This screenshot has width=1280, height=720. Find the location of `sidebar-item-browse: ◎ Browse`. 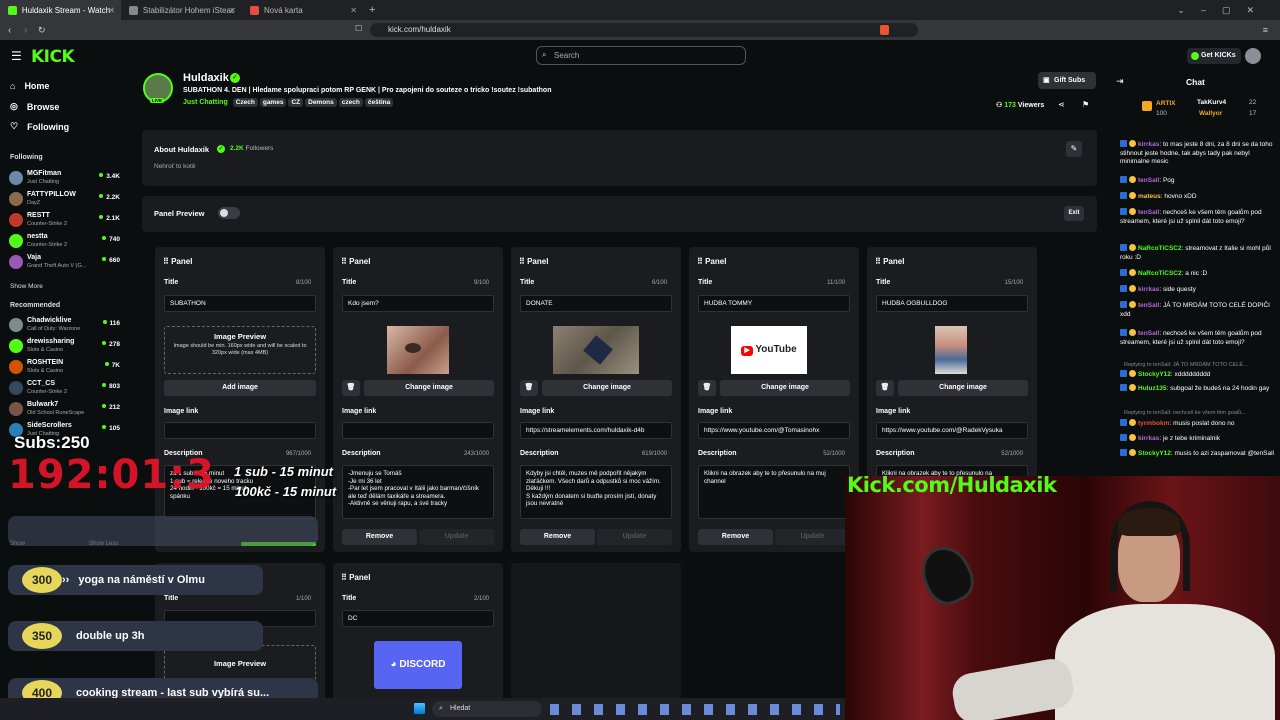

sidebar-item-browse: ◎ Browse is located at coordinates (34, 106).